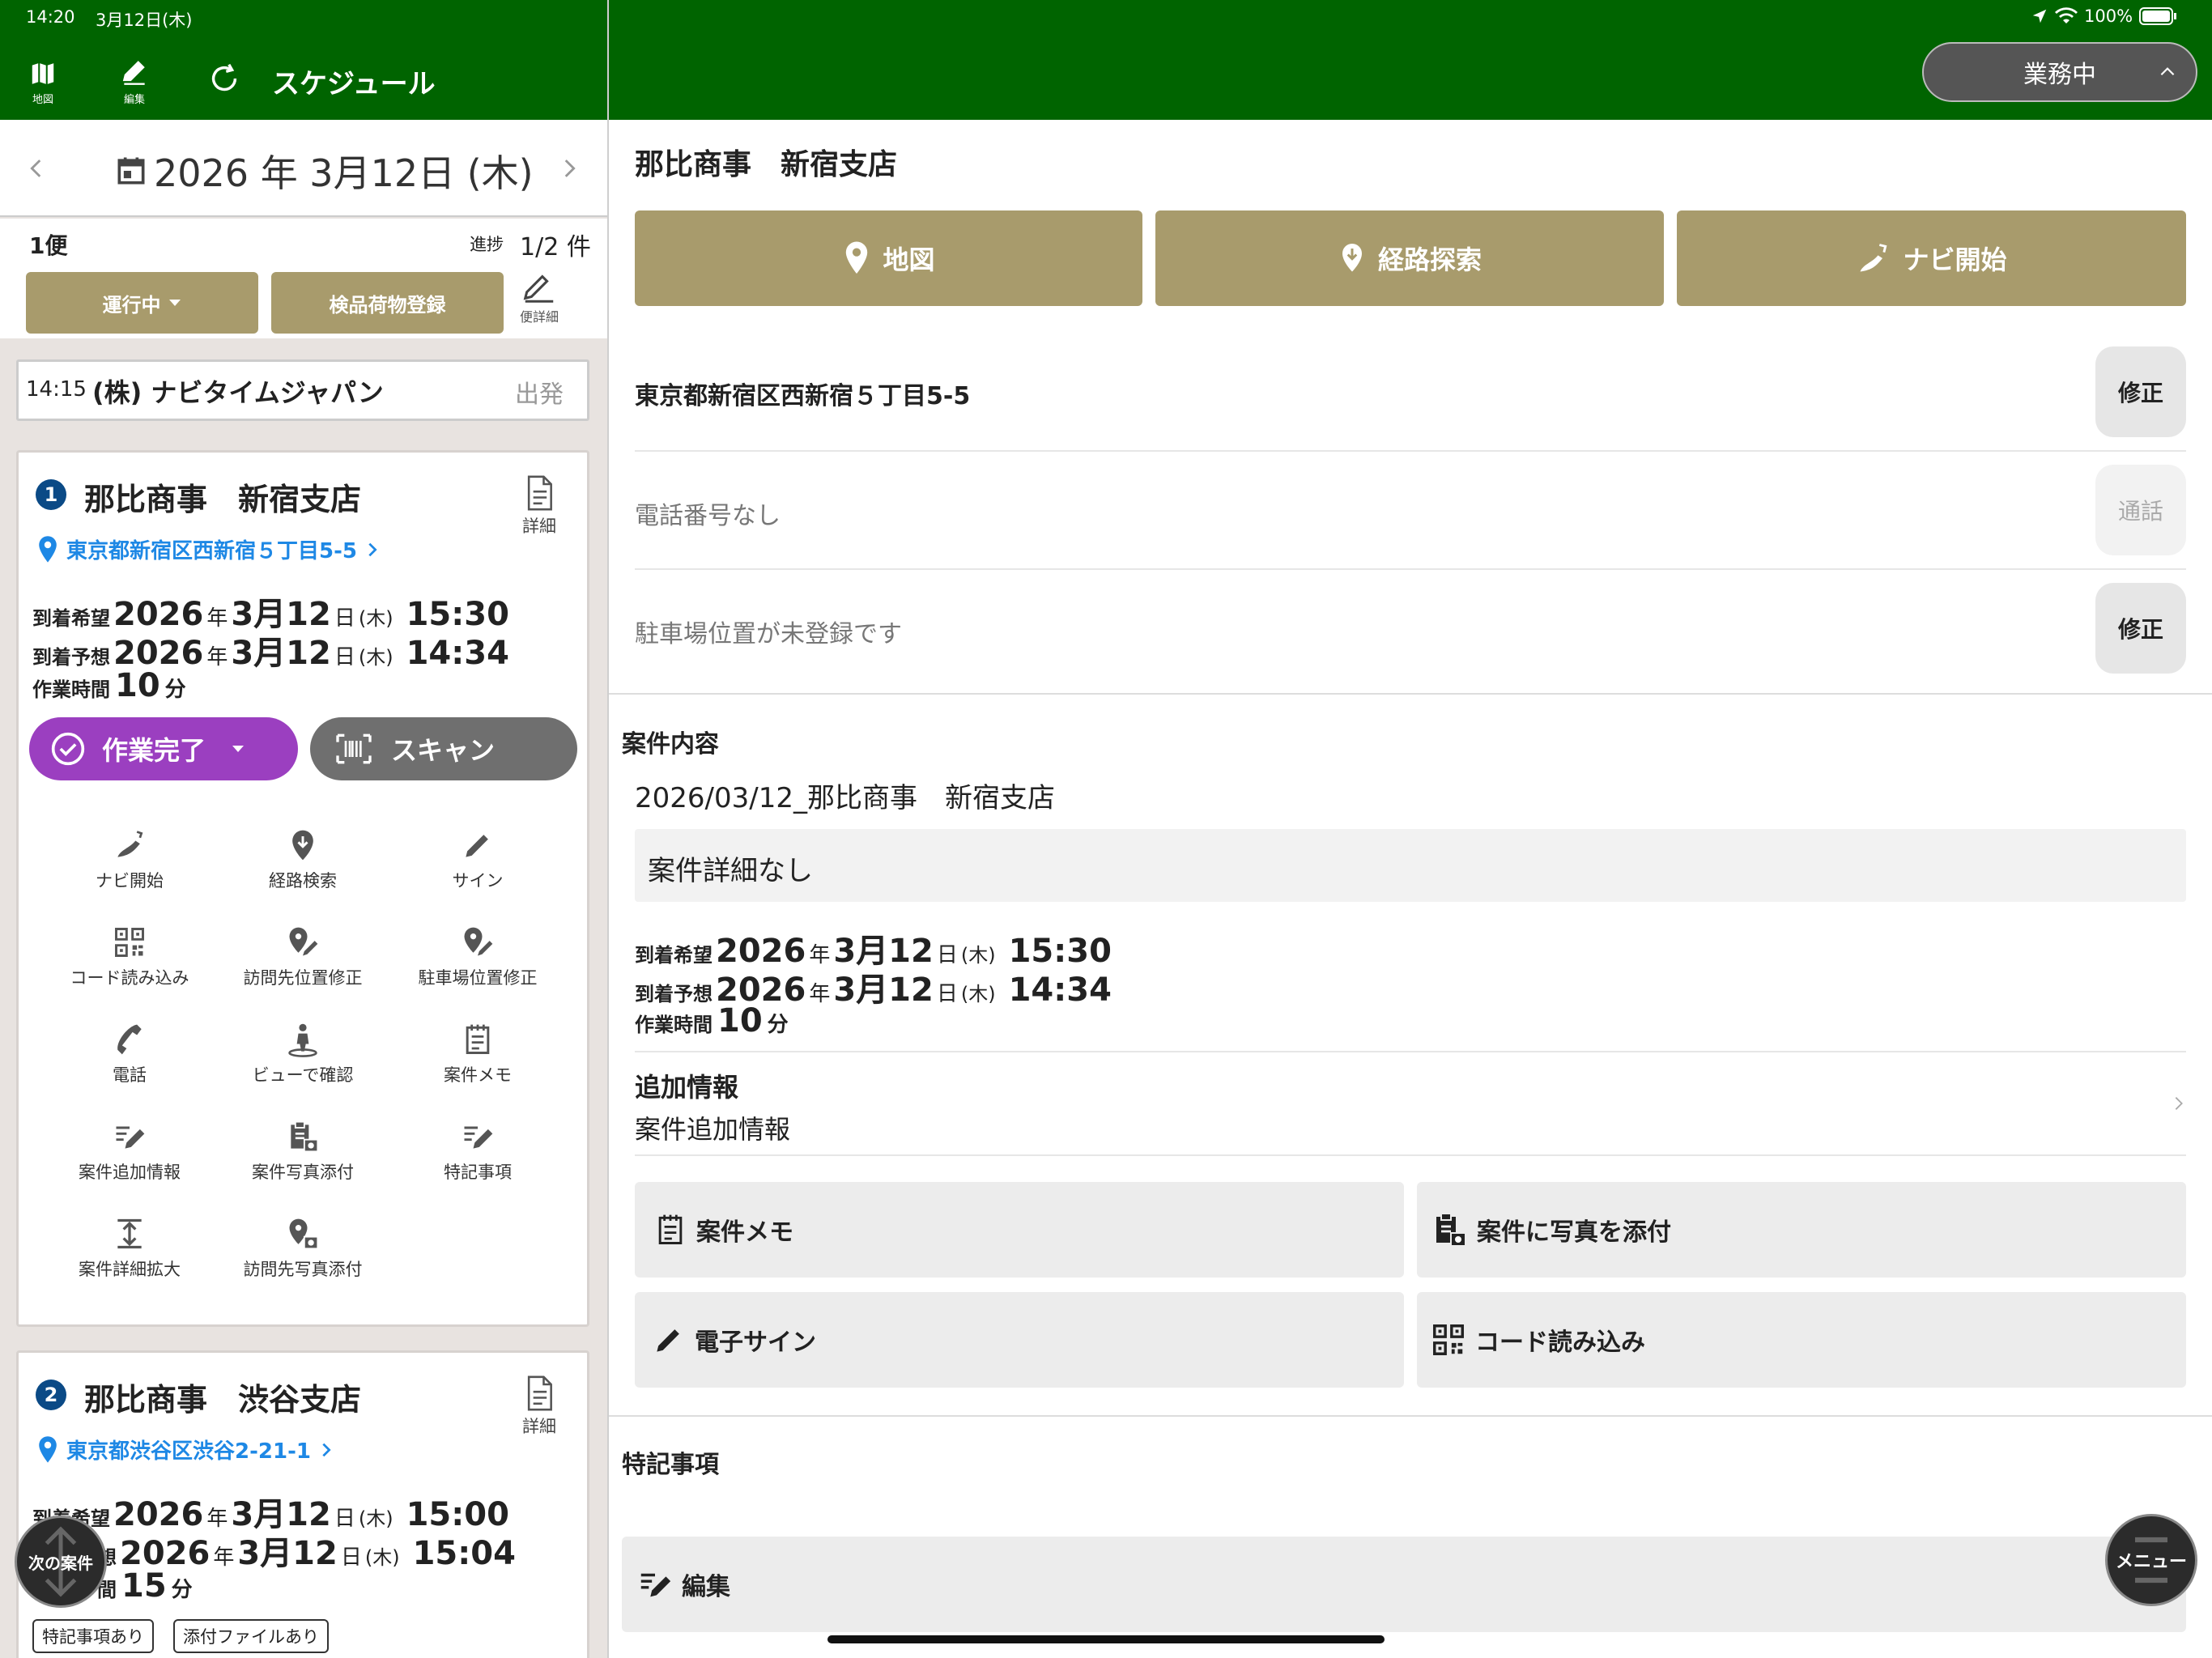  Describe the element at coordinates (884, 990) in the screenshot. I see `arrival-est-md: 3月12` at that location.